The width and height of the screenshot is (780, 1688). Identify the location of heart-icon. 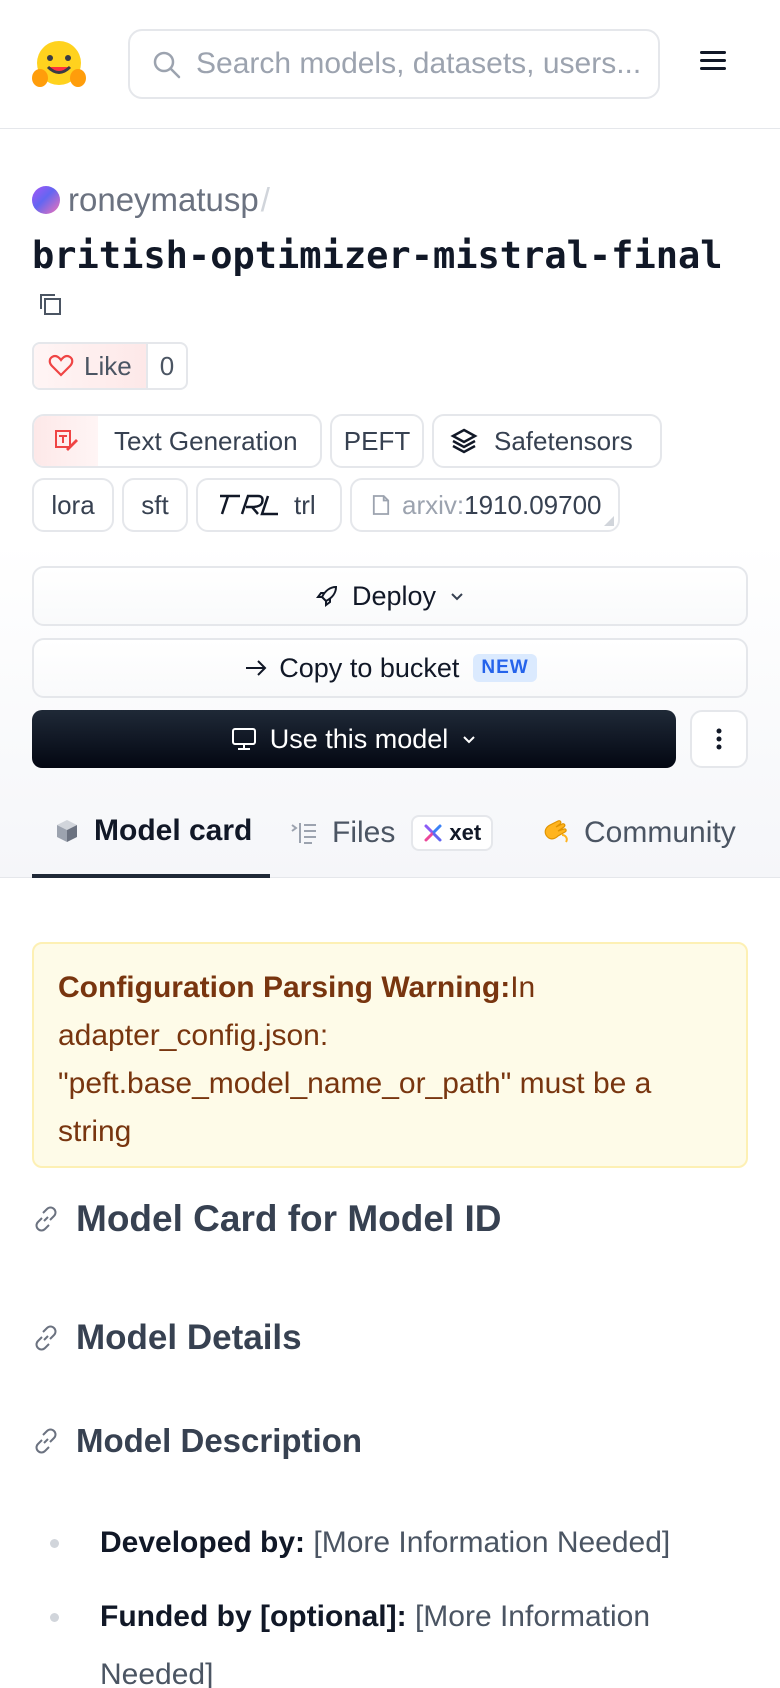
(61, 365).